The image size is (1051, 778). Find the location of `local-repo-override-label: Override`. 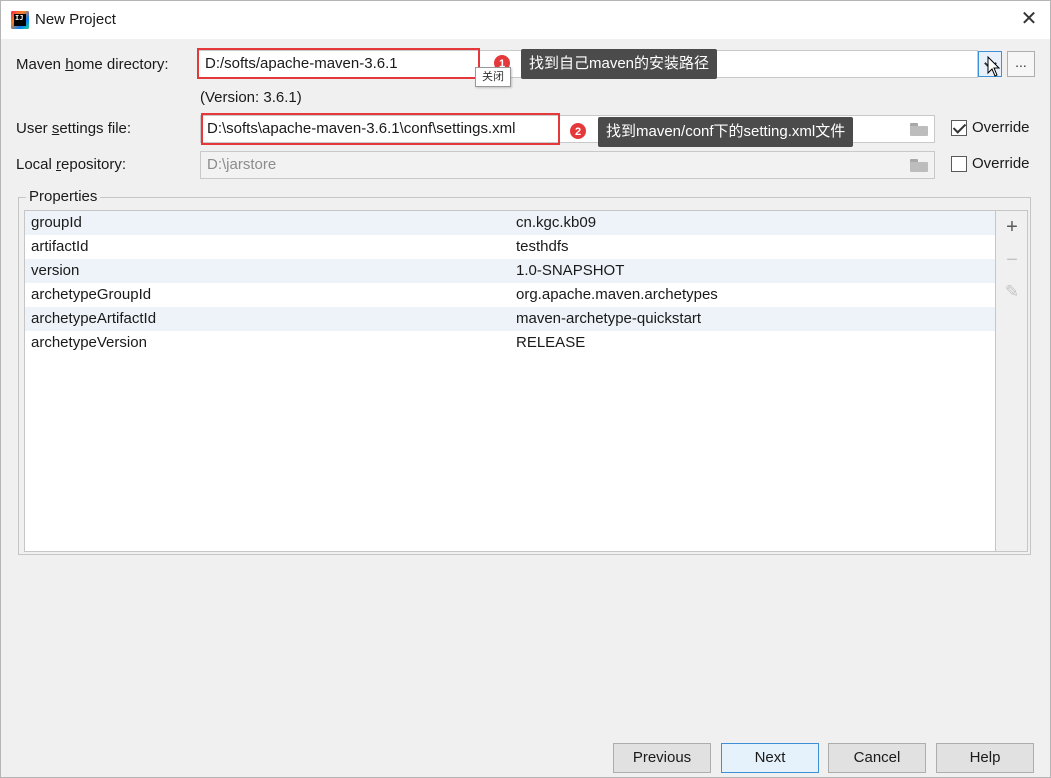

local-repo-override-label: Override is located at coordinates (1001, 163).